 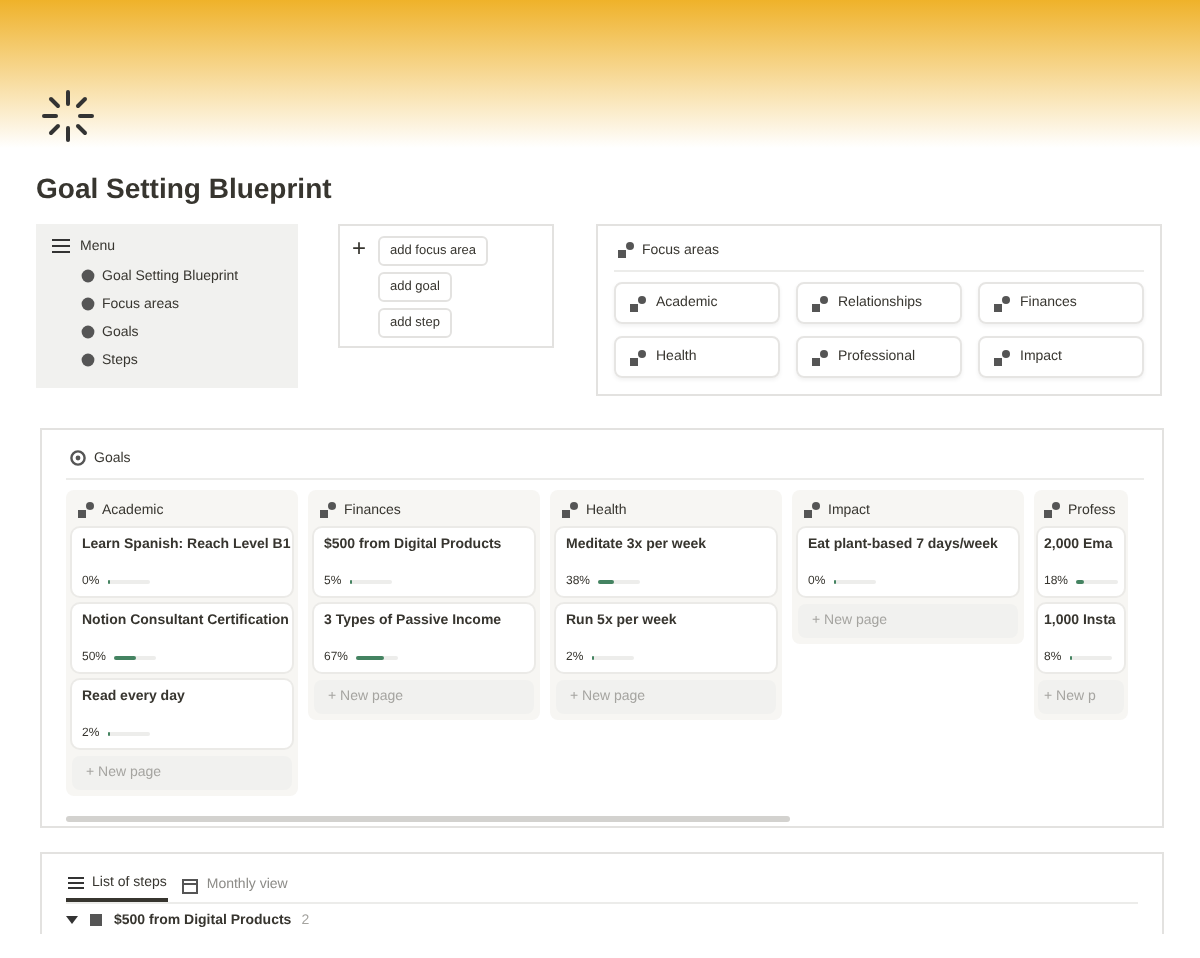 I want to click on target-icon, so click(x=78, y=458).